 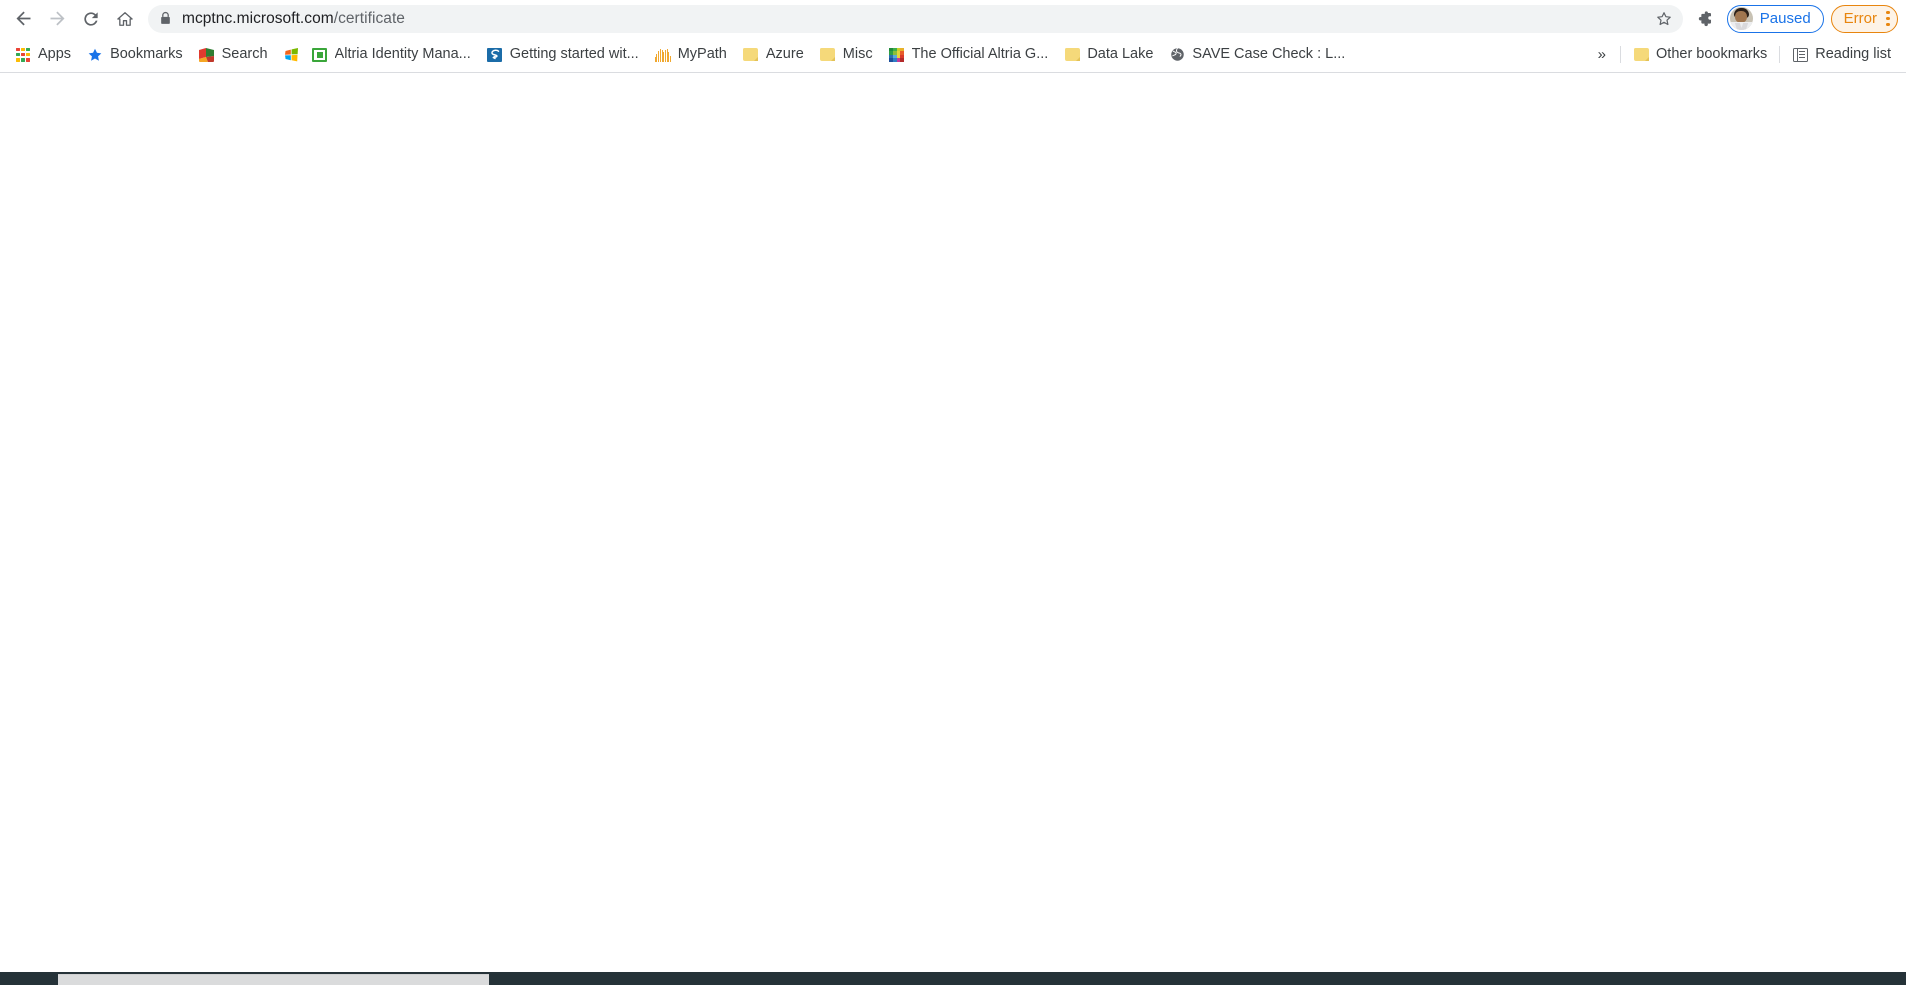 I want to click on bookmark-item-apps: Apps, so click(x=43, y=55).